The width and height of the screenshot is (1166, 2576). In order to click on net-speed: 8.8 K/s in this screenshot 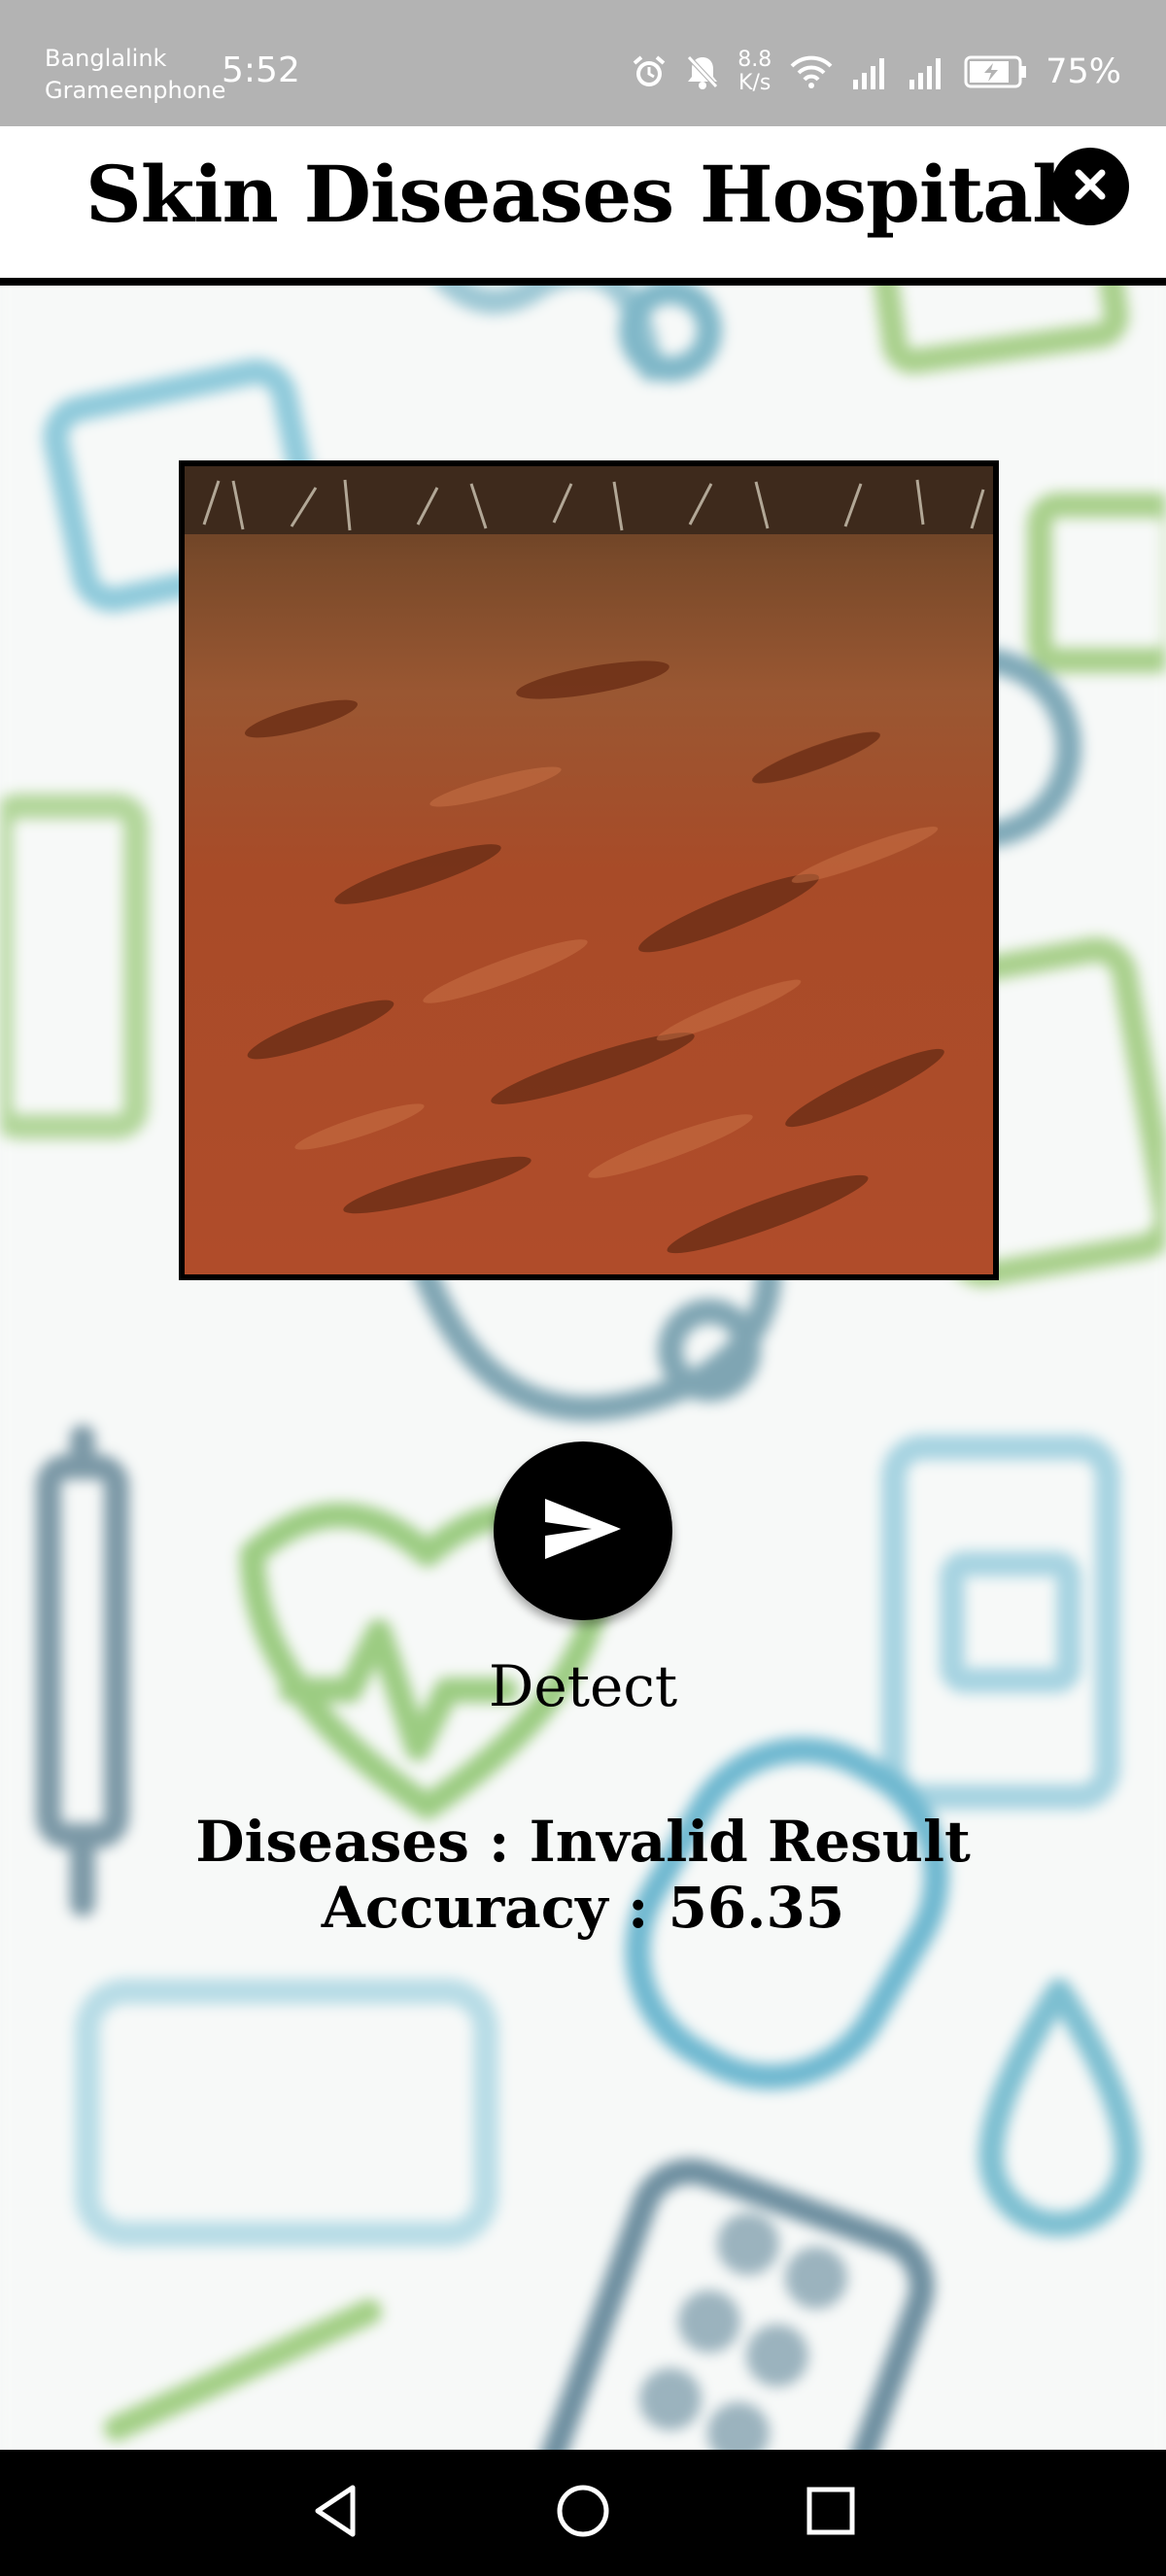, I will do `click(754, 72)`.